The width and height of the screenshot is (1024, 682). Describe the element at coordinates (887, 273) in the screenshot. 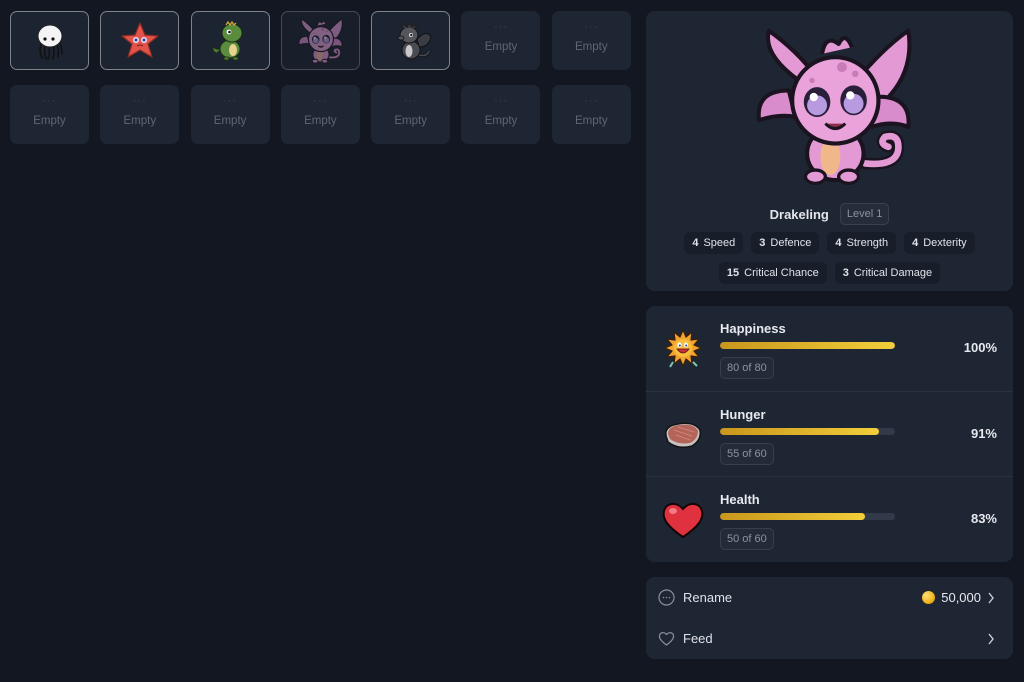

I see `stat-critical-damage: 3 Critical Damage` at that location.